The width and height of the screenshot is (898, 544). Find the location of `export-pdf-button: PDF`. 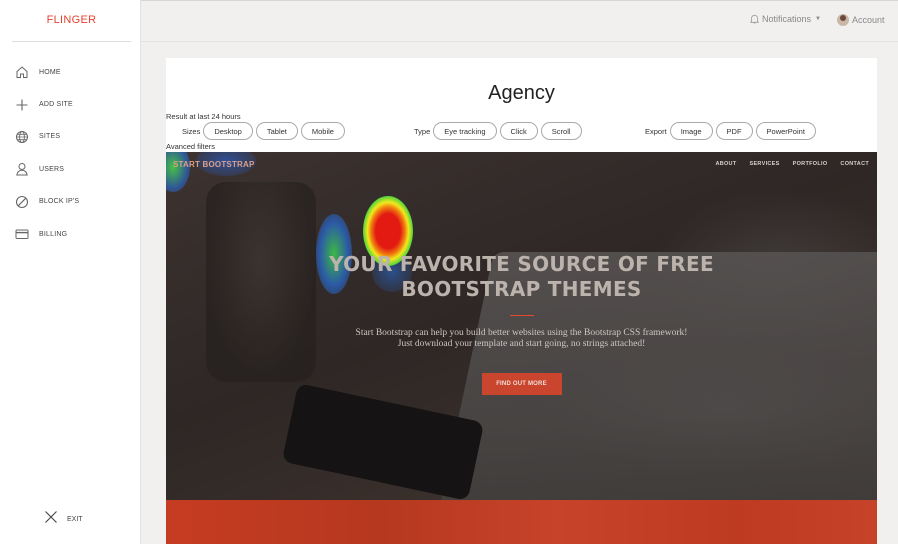

export-pdf-button: PDF is located at coordinates (734, 131).